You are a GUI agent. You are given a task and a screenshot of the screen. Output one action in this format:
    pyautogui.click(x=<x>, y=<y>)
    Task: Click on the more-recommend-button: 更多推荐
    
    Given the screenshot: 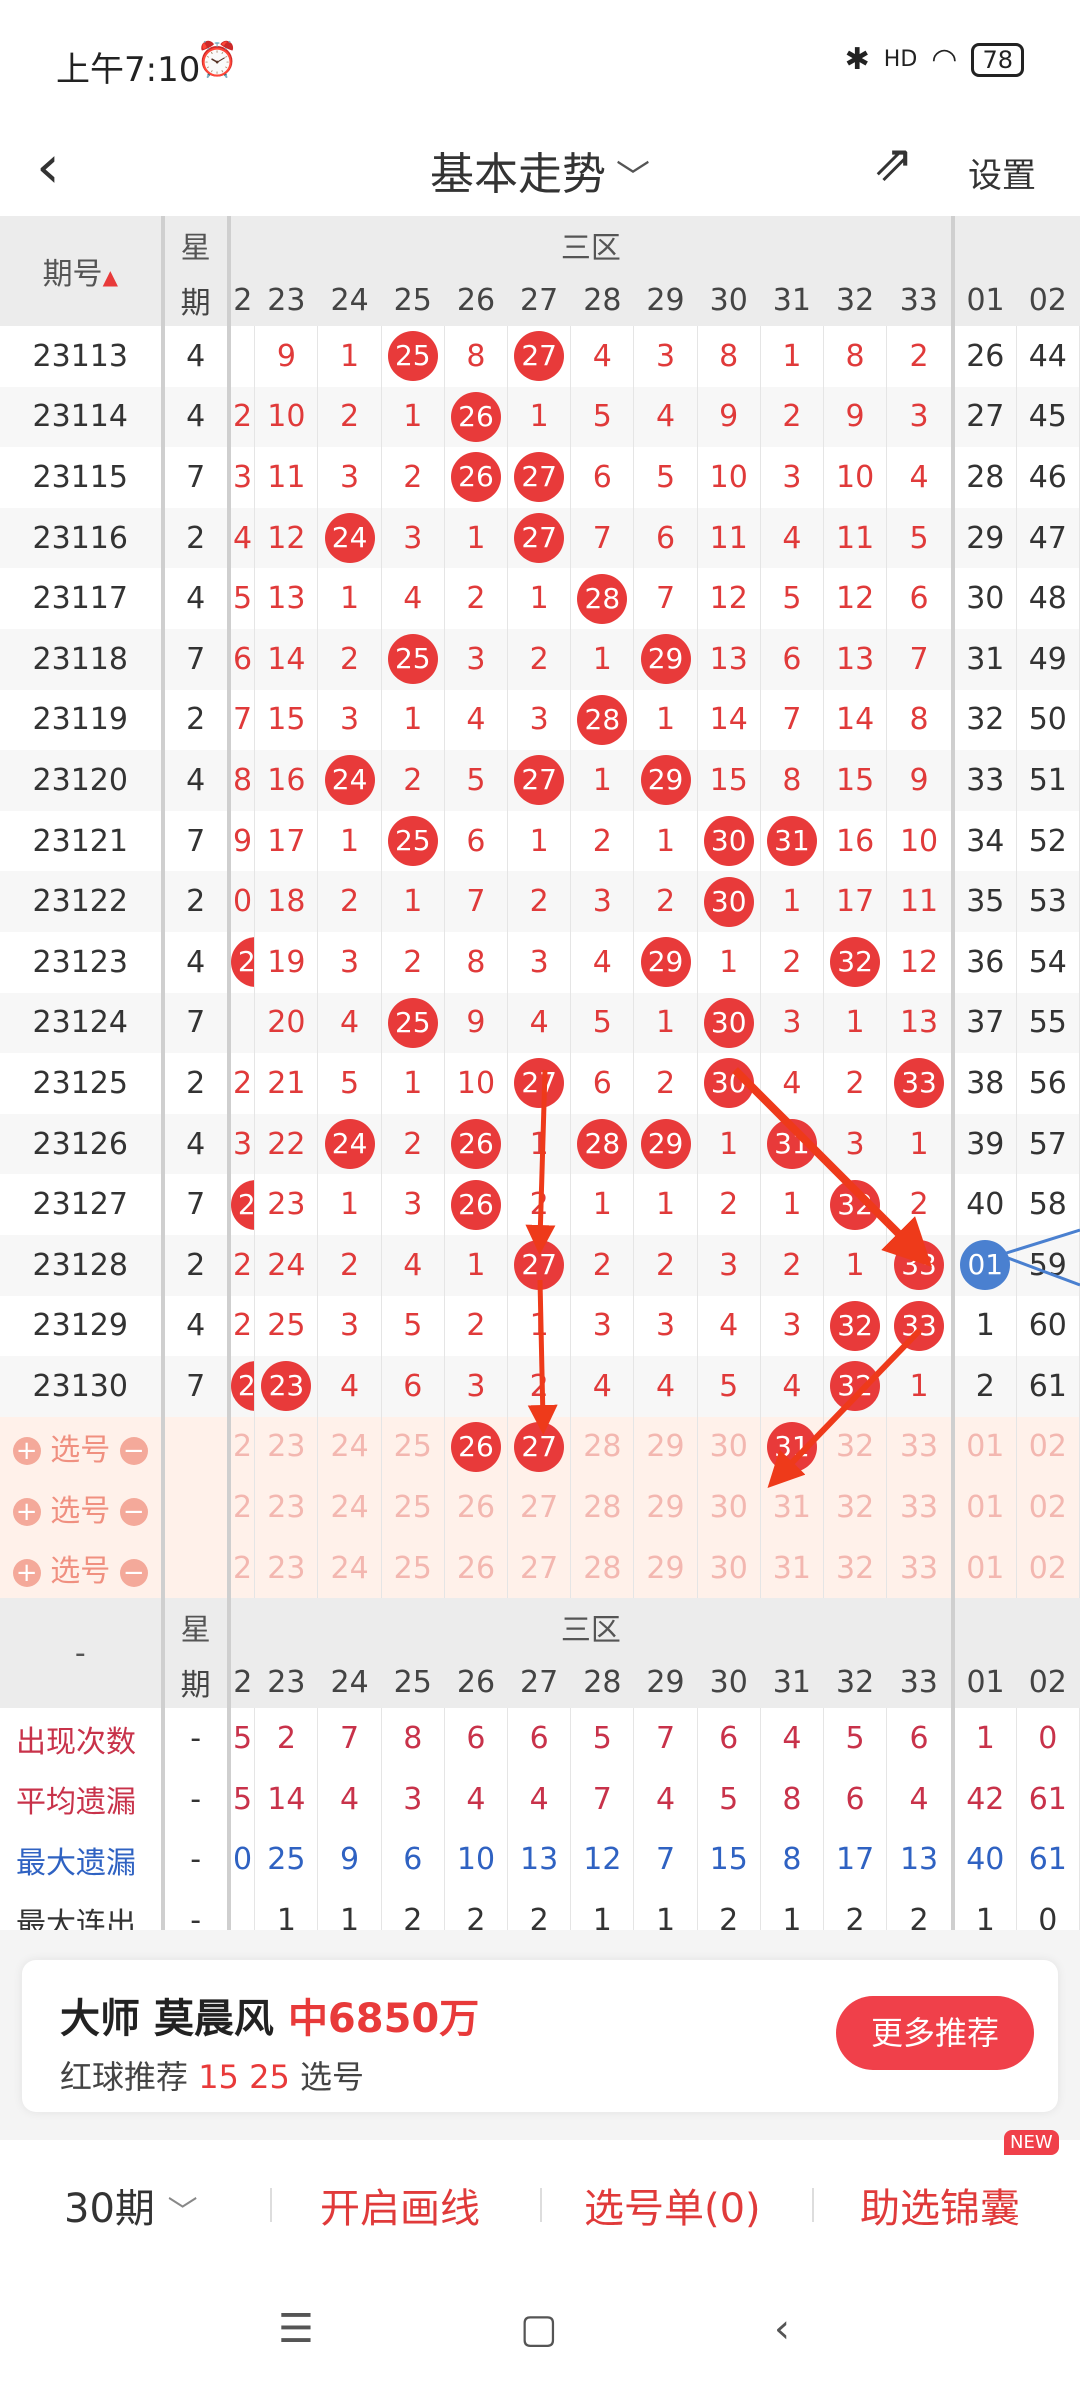 What is the action you would take?
    pyautogui.click(x=935, y=2033)
    